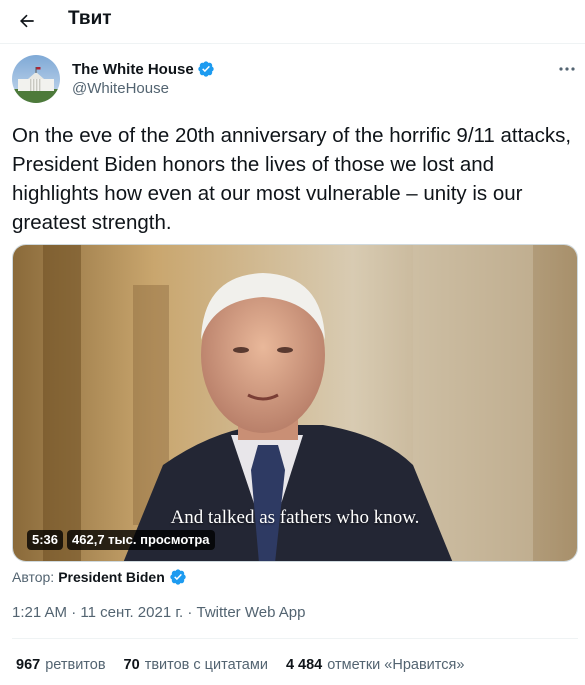 The width and height of the screenshot is (585, 685). Describe the element at coordinates (292, 22) in the screenshot. I see `top-bar: Твит` at that location.